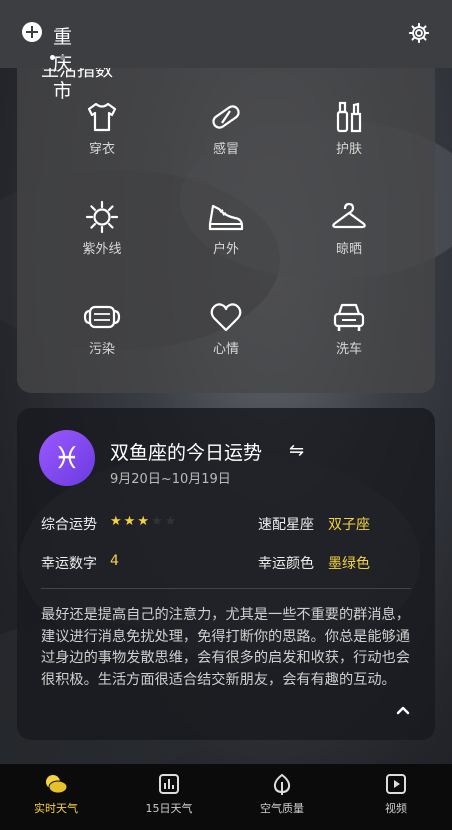  Describe the element at coordinates (102, 217) in the screenshot. I see `sun-icon` at that location.